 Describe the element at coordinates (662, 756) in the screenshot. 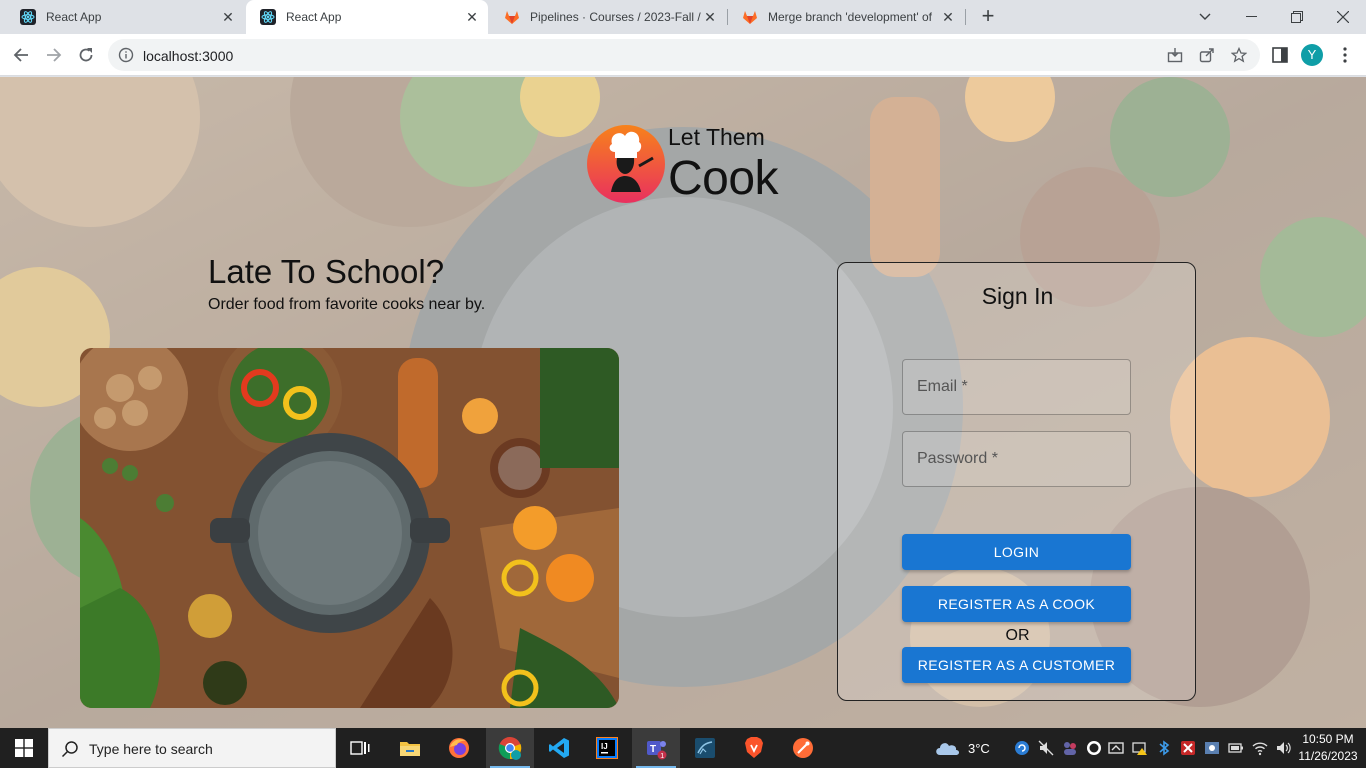

I see `svg-text: 1` at that location.